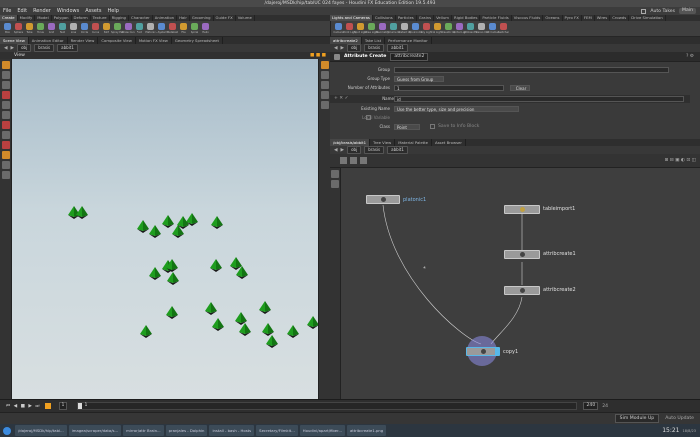 This screenshot has height=437, width=700. Describe the element at coordinates (80, 406) in the screenshot. I see `timeline-cursor` at that location.